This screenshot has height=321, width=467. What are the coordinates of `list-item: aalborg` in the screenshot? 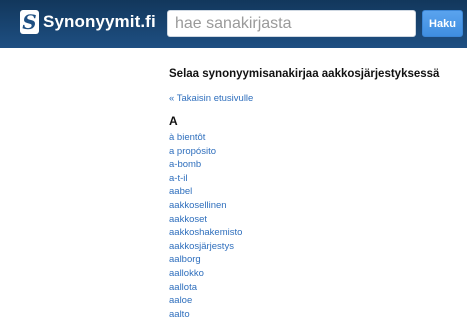 It's located at (205, 258).